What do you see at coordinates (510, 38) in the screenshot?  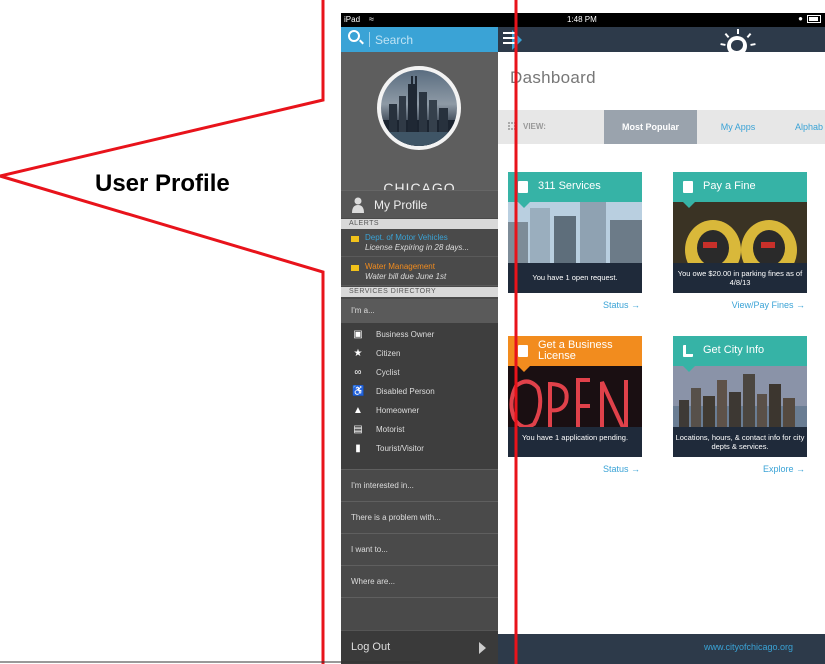 I see `hamburger-menu-icon` at bounding box center [510, 38].